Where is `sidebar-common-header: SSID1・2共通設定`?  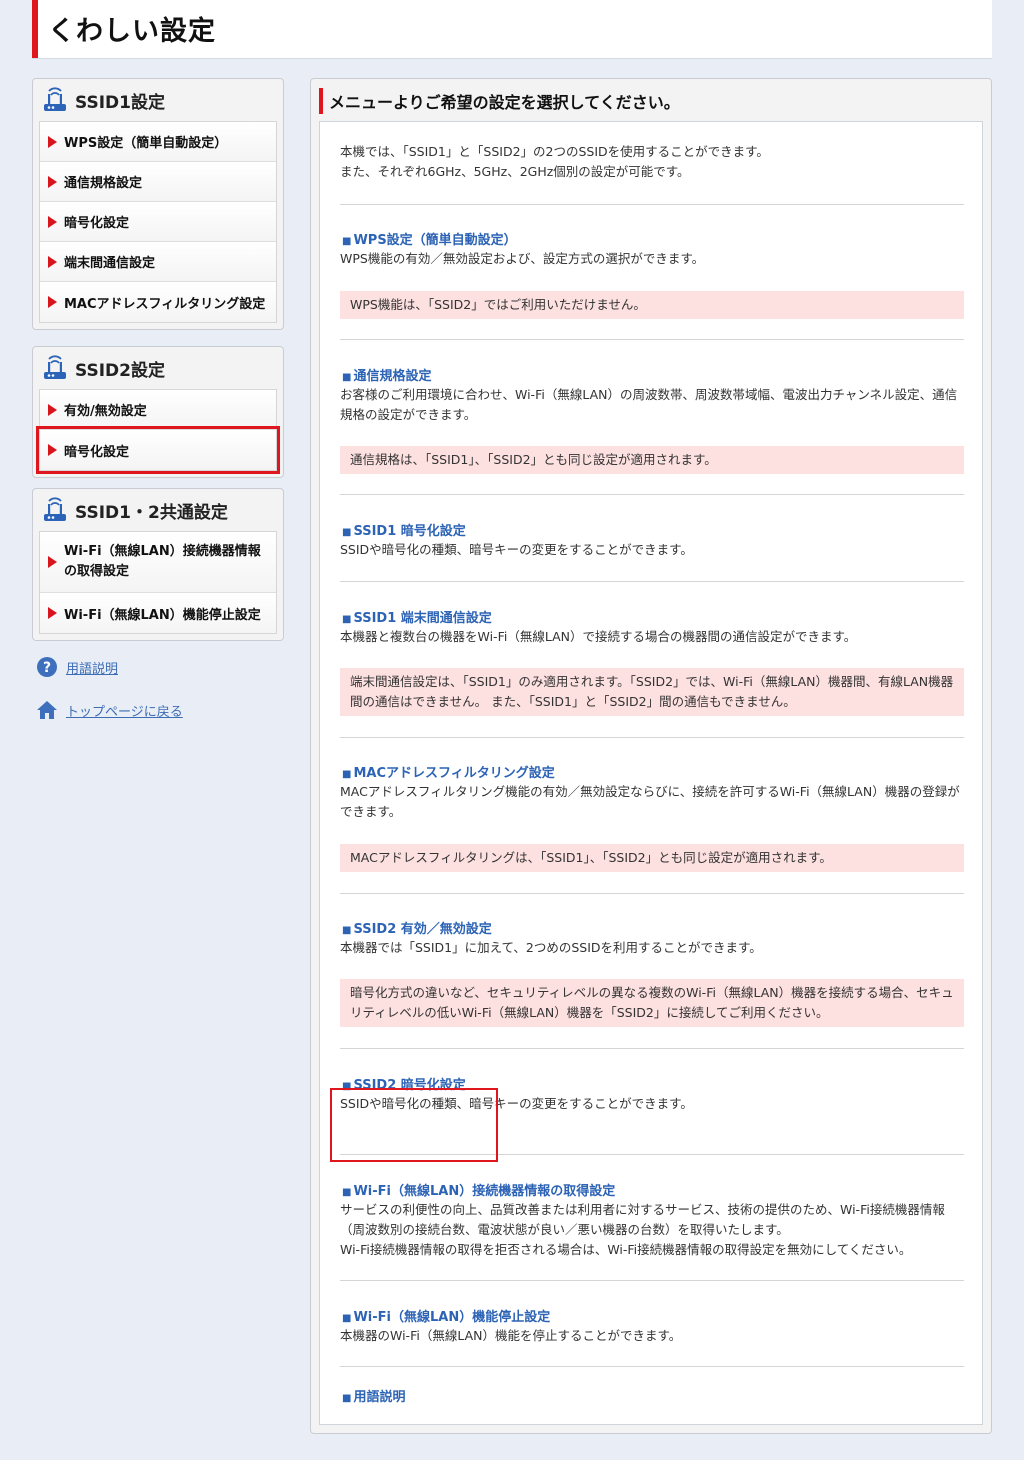
sidebar-common-header: SSID1・2共通設定 is located at coordinates (158, 510).